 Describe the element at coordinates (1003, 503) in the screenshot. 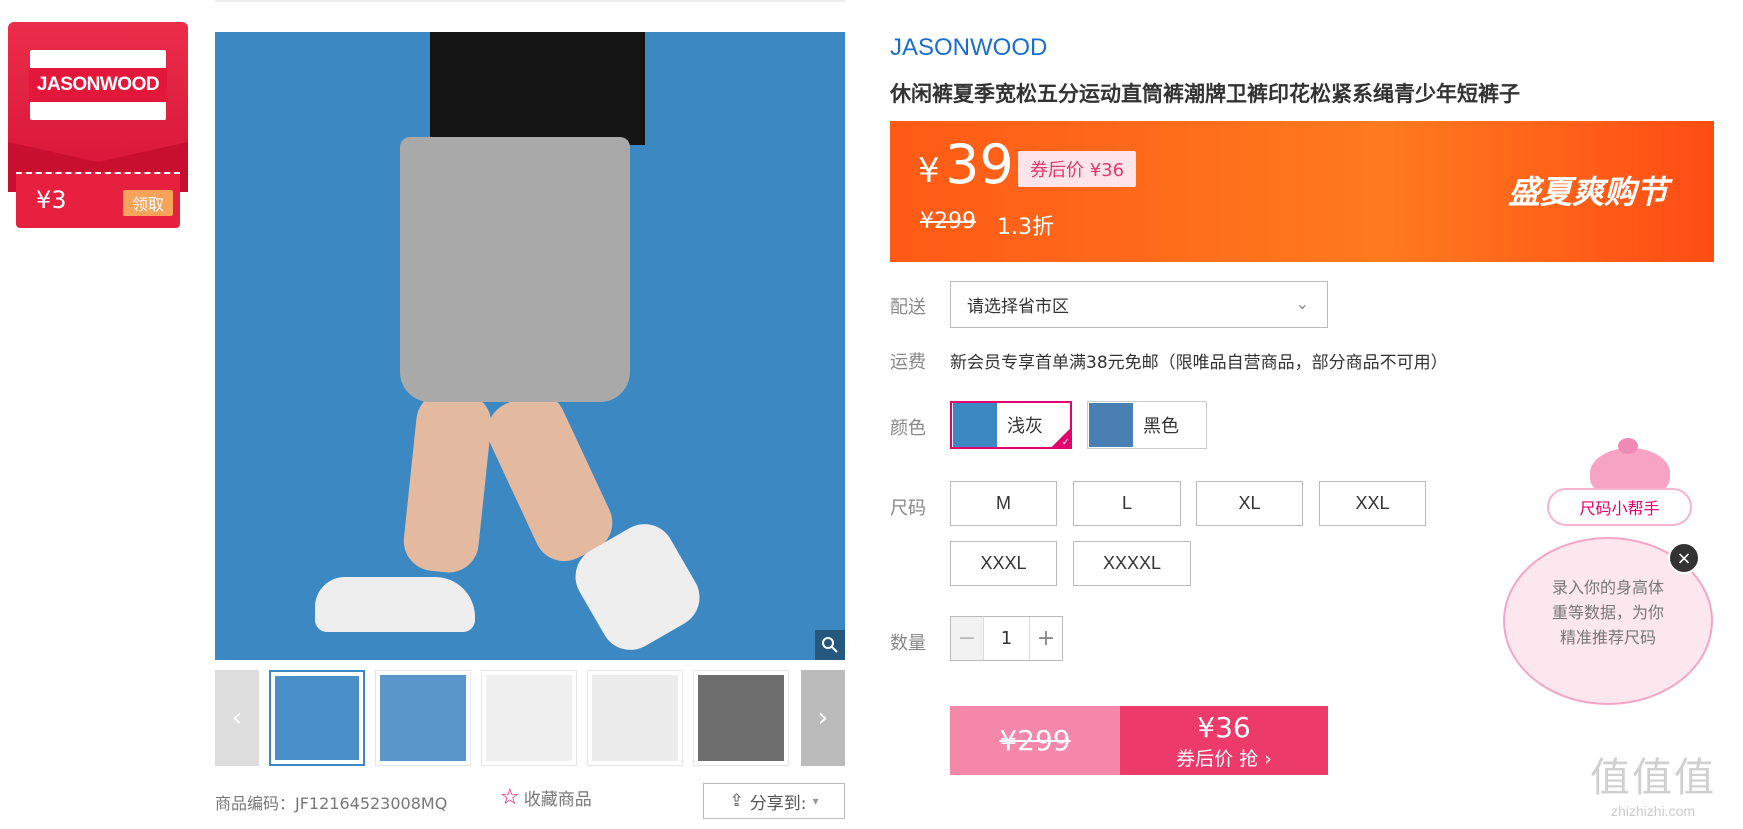

I see `size-option: M` at that location.